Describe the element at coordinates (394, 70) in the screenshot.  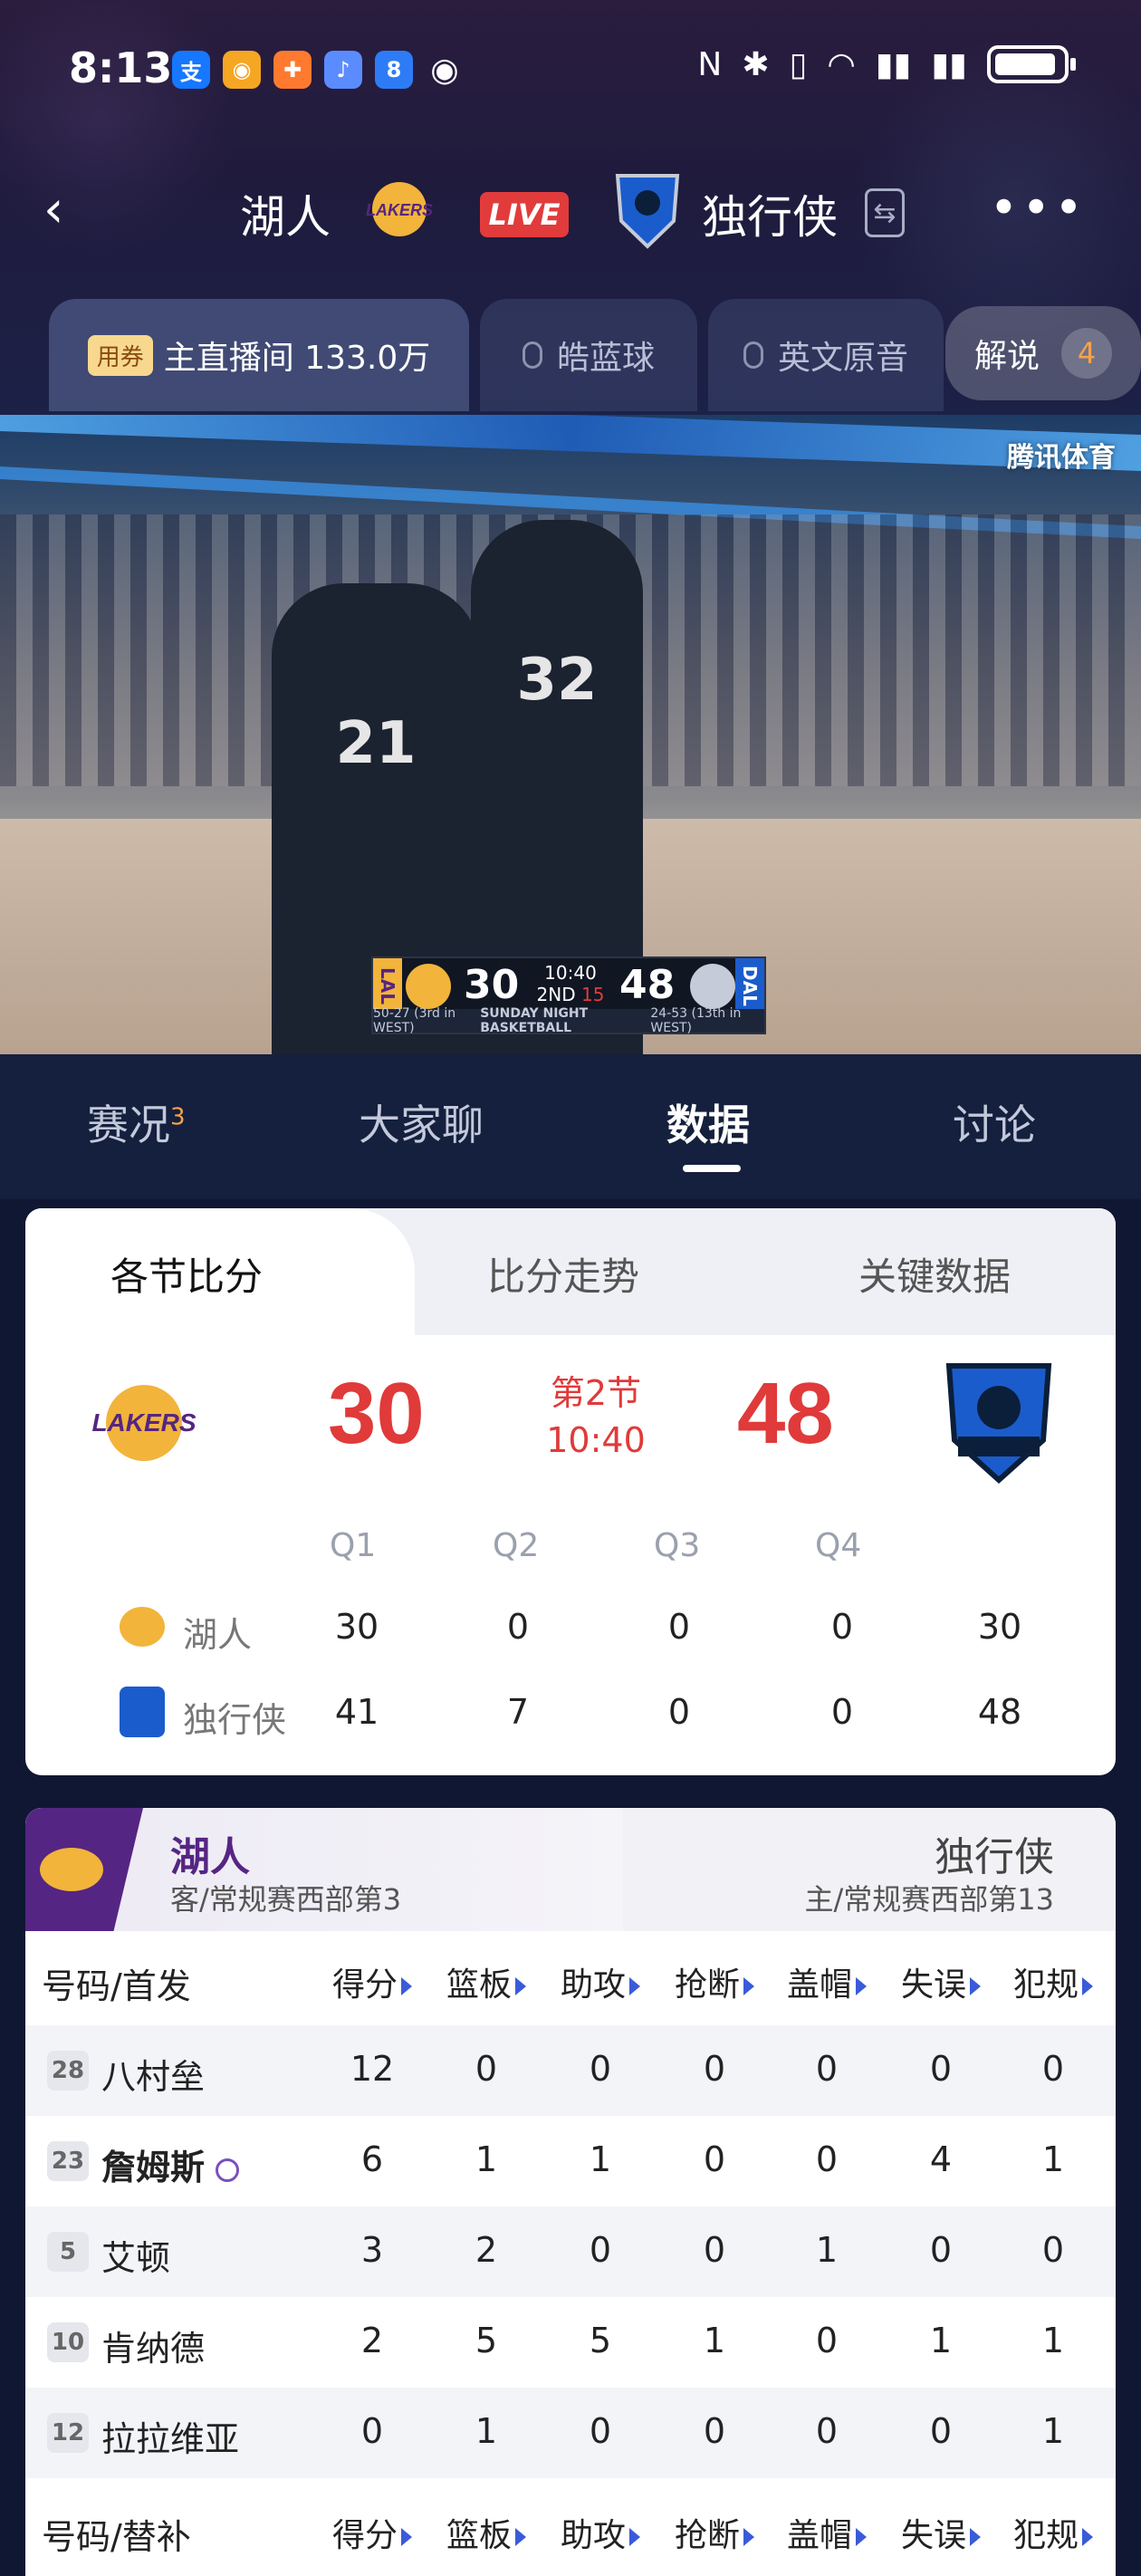
I see `app8-icon: 8` at that location.